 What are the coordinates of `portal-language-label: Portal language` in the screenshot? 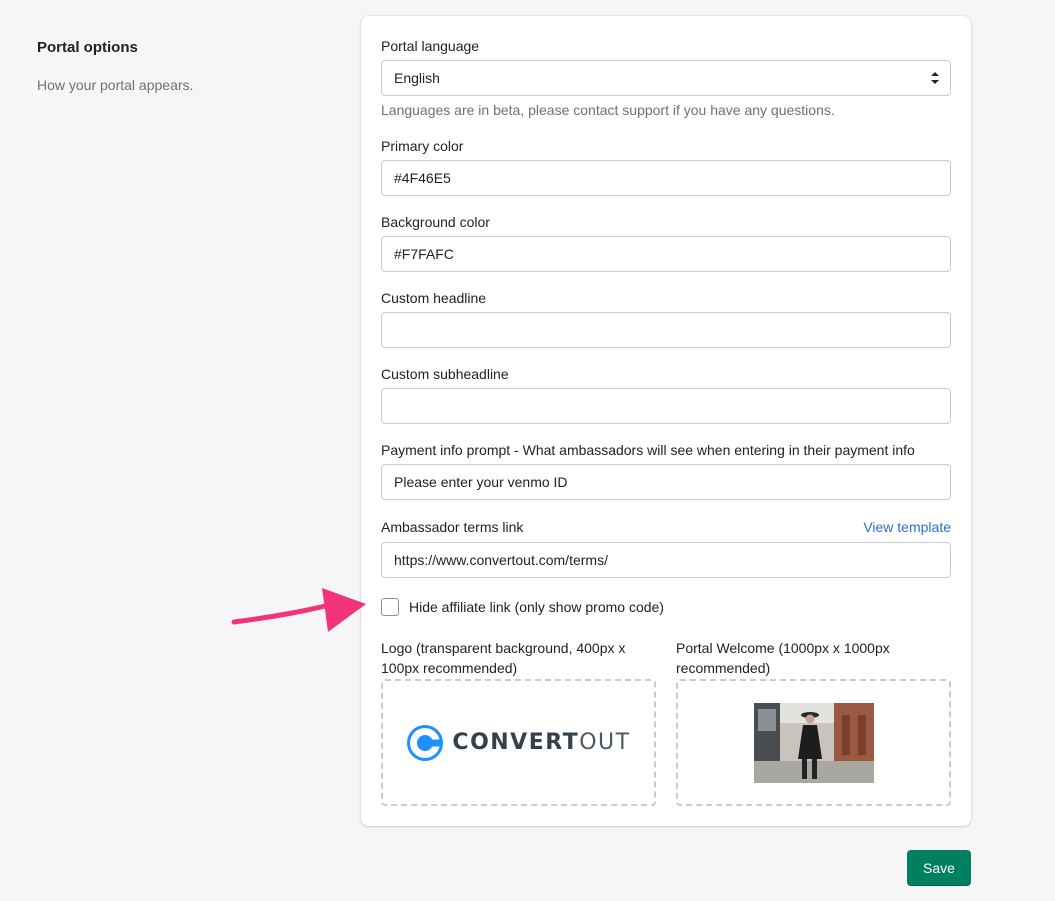 It's located at (430, 46).